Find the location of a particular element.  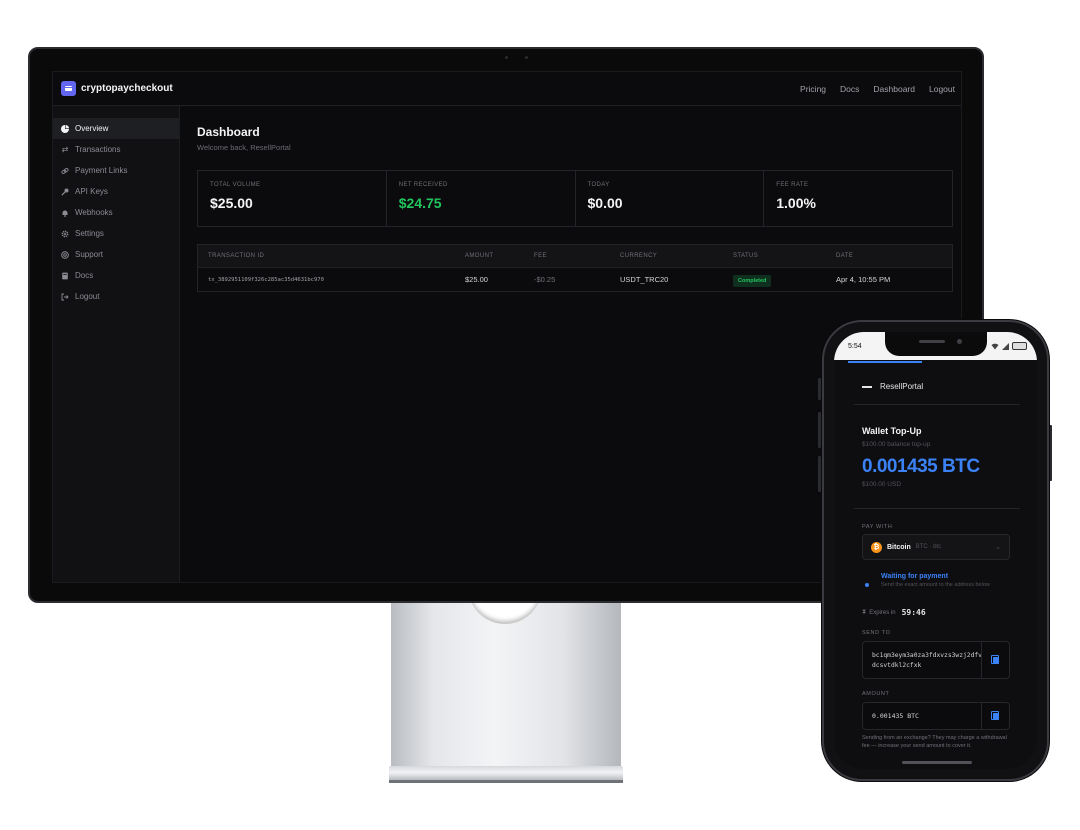

amount-label: AMOUNT is located at coordinates (876, 694).